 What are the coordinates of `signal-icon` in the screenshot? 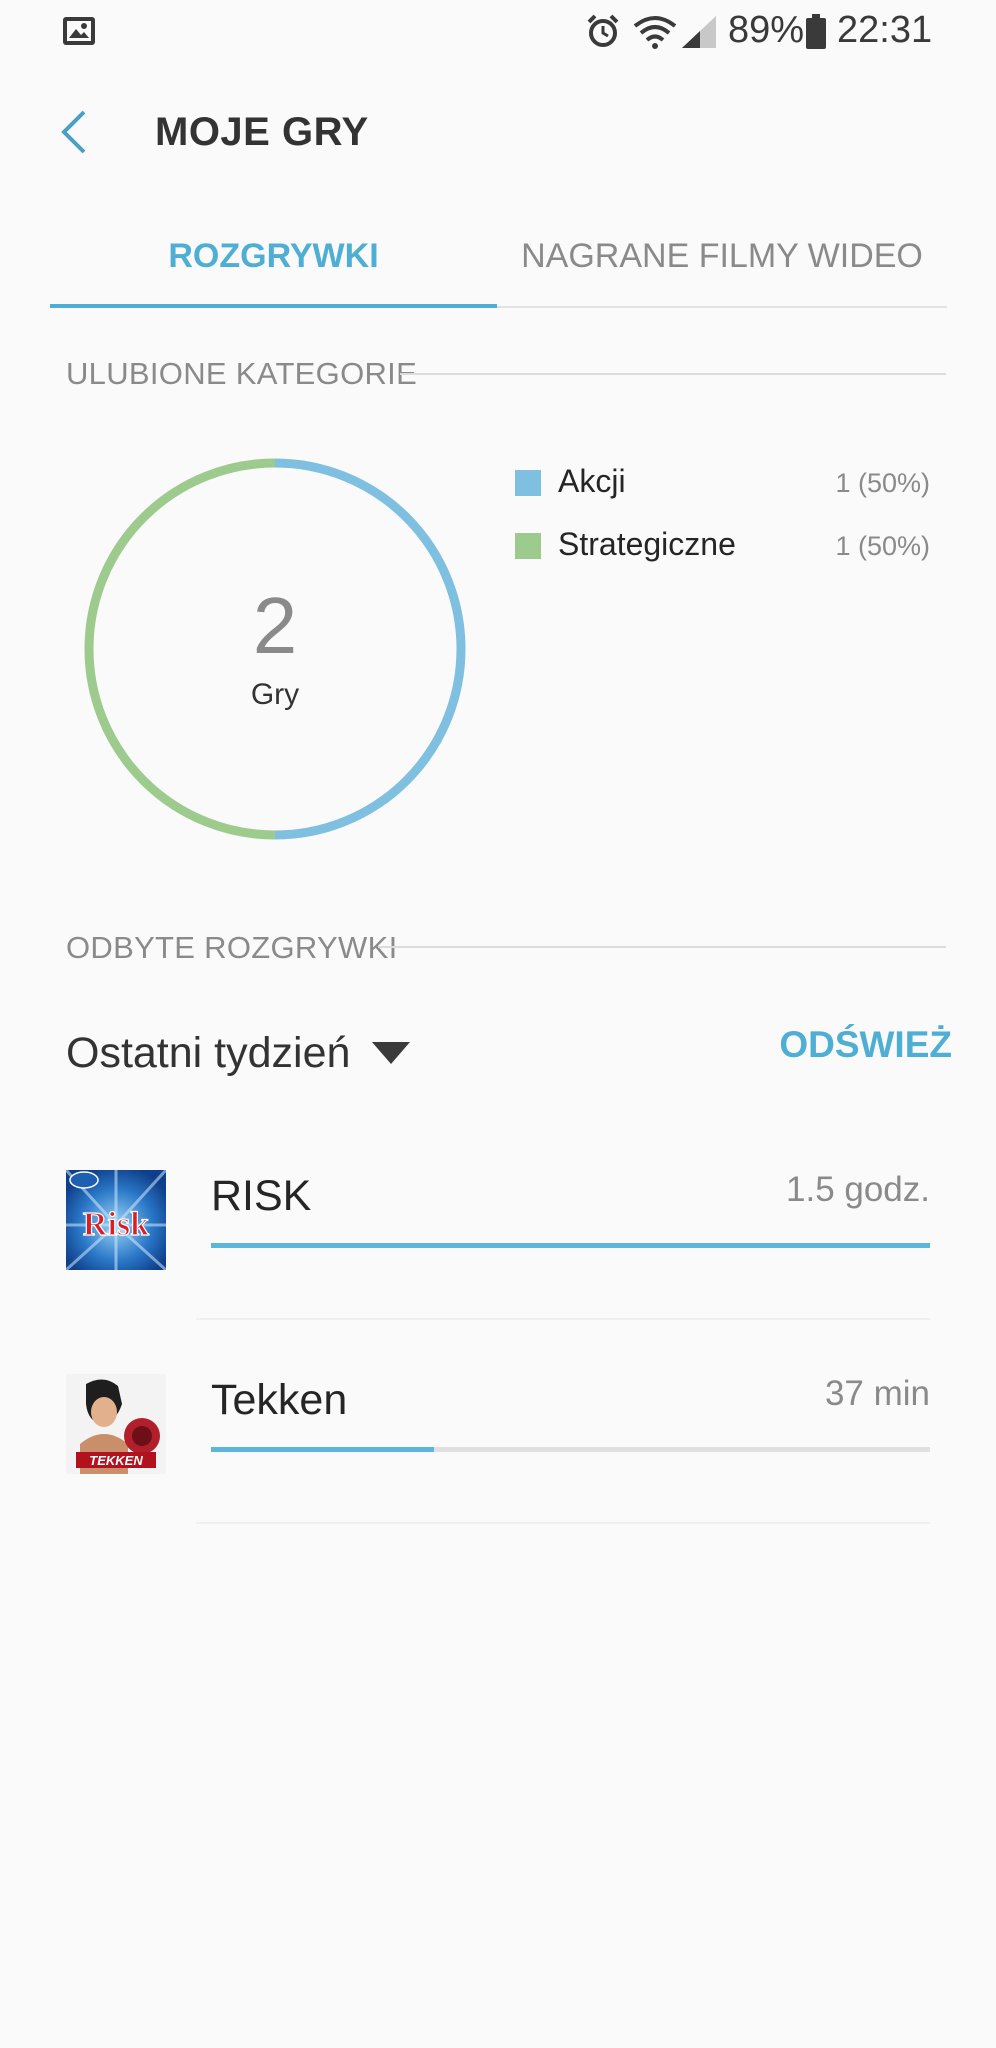 It's located at (699, 32).